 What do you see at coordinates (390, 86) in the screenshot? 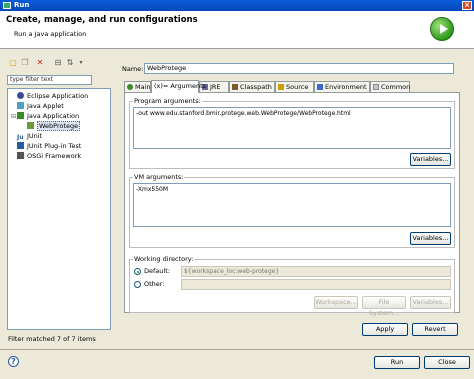
I see `tab-common: Common` at bounding box center [390, 86].